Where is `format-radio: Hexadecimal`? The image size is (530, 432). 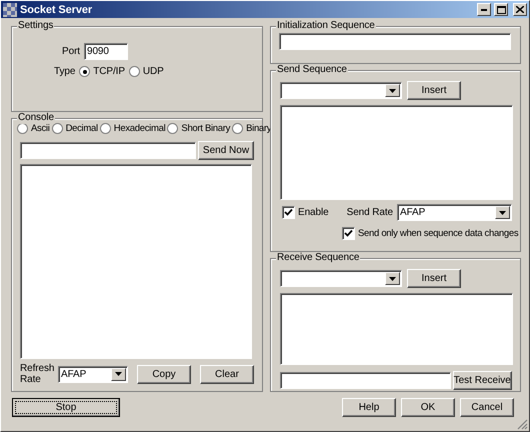
format-radio: Hexadecimal is located at coordinates (133, 128).